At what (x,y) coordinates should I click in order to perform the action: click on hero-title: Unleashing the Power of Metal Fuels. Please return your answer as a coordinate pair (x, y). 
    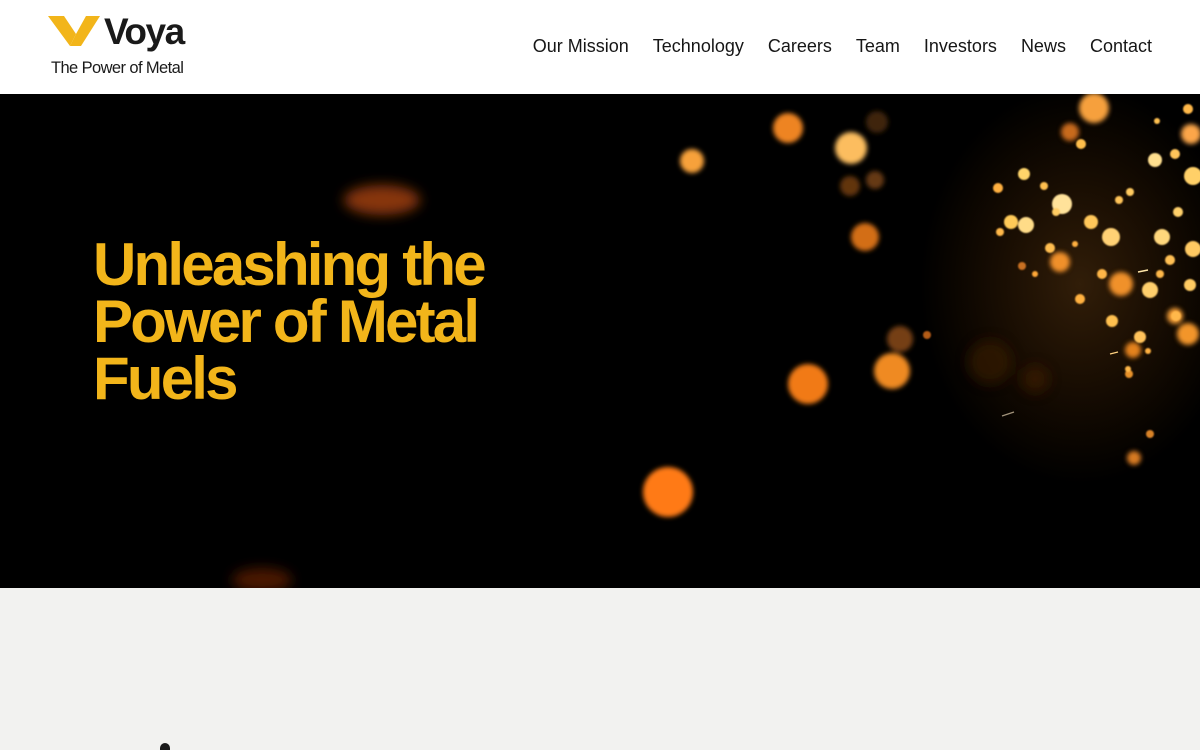
    Looking at the image, I should click on (290, 321).